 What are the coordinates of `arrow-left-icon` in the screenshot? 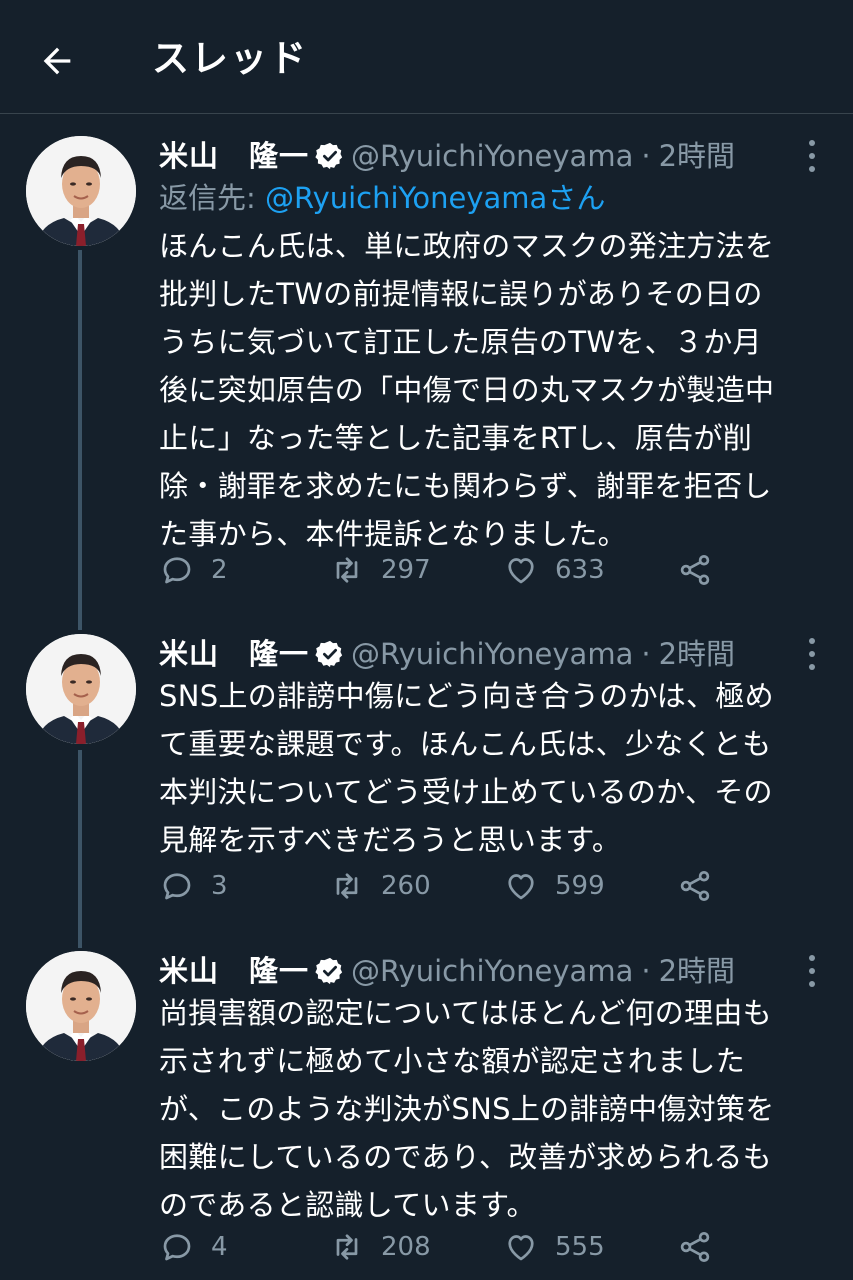 It's located at (57, 61).